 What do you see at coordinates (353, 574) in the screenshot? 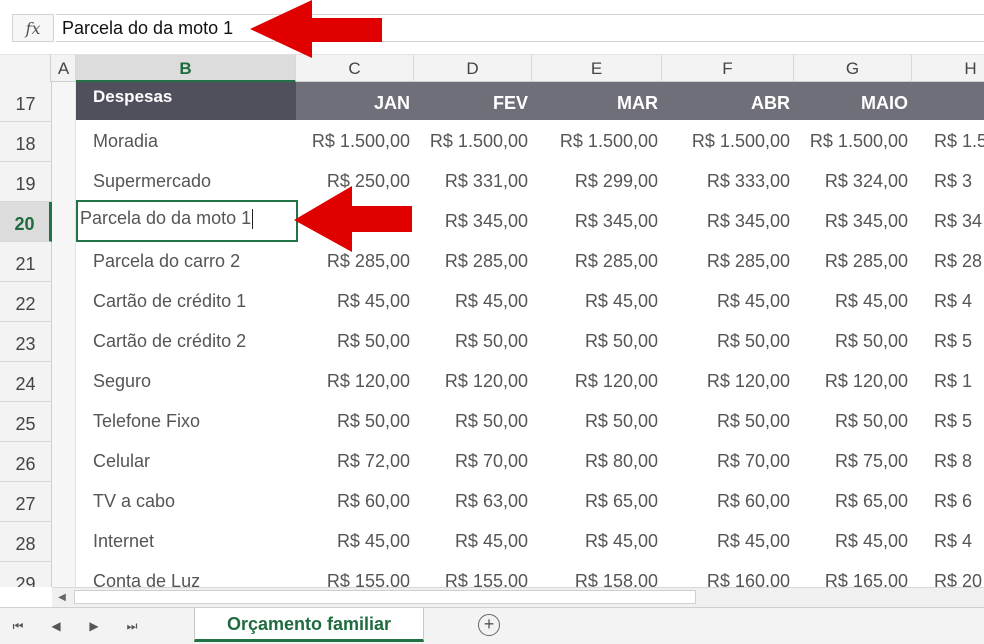
I see `value-cell: R$ 155,00` at bounding box center [353, 574].